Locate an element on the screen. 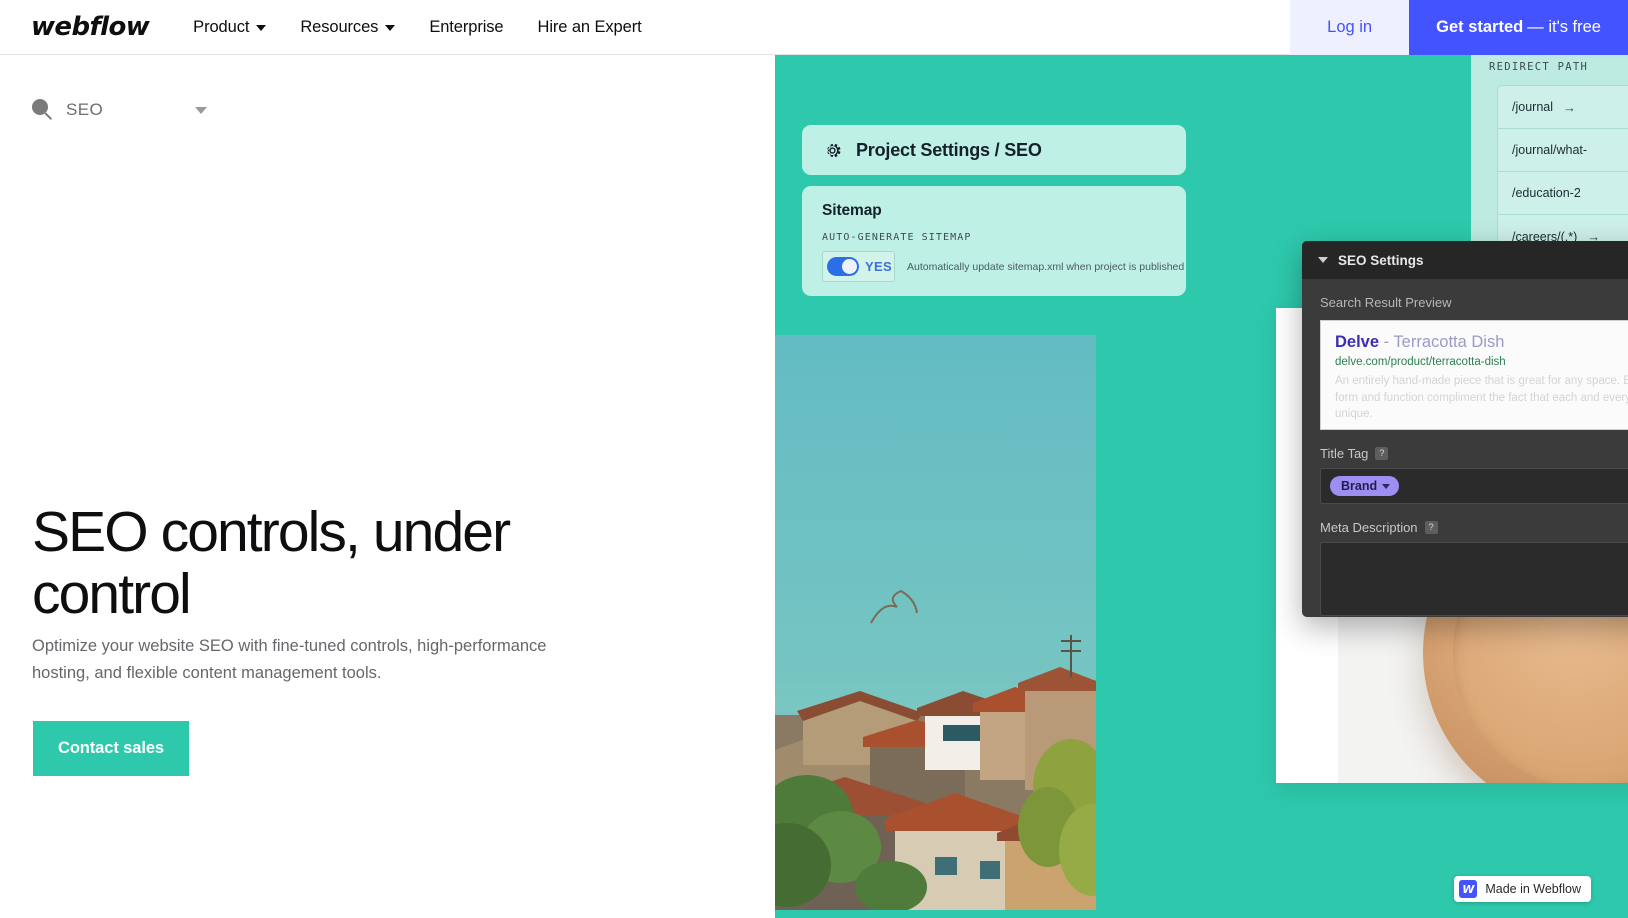 The width and height of the screenshot is (1628, 918). sitemap-title: Sitemap is located at coordinates (852, 210).